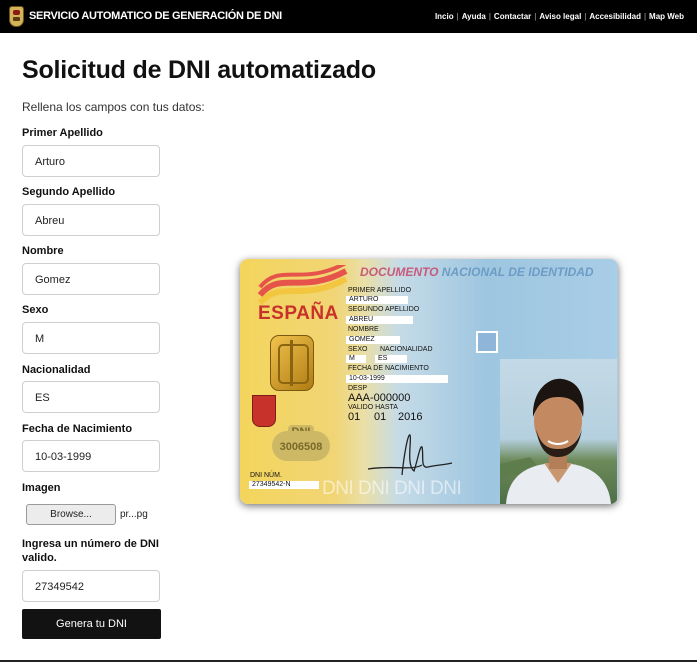  Describe the element at coordinates (41, 488) in the screenshot. I see `imagen-label: Imagen` at that location.